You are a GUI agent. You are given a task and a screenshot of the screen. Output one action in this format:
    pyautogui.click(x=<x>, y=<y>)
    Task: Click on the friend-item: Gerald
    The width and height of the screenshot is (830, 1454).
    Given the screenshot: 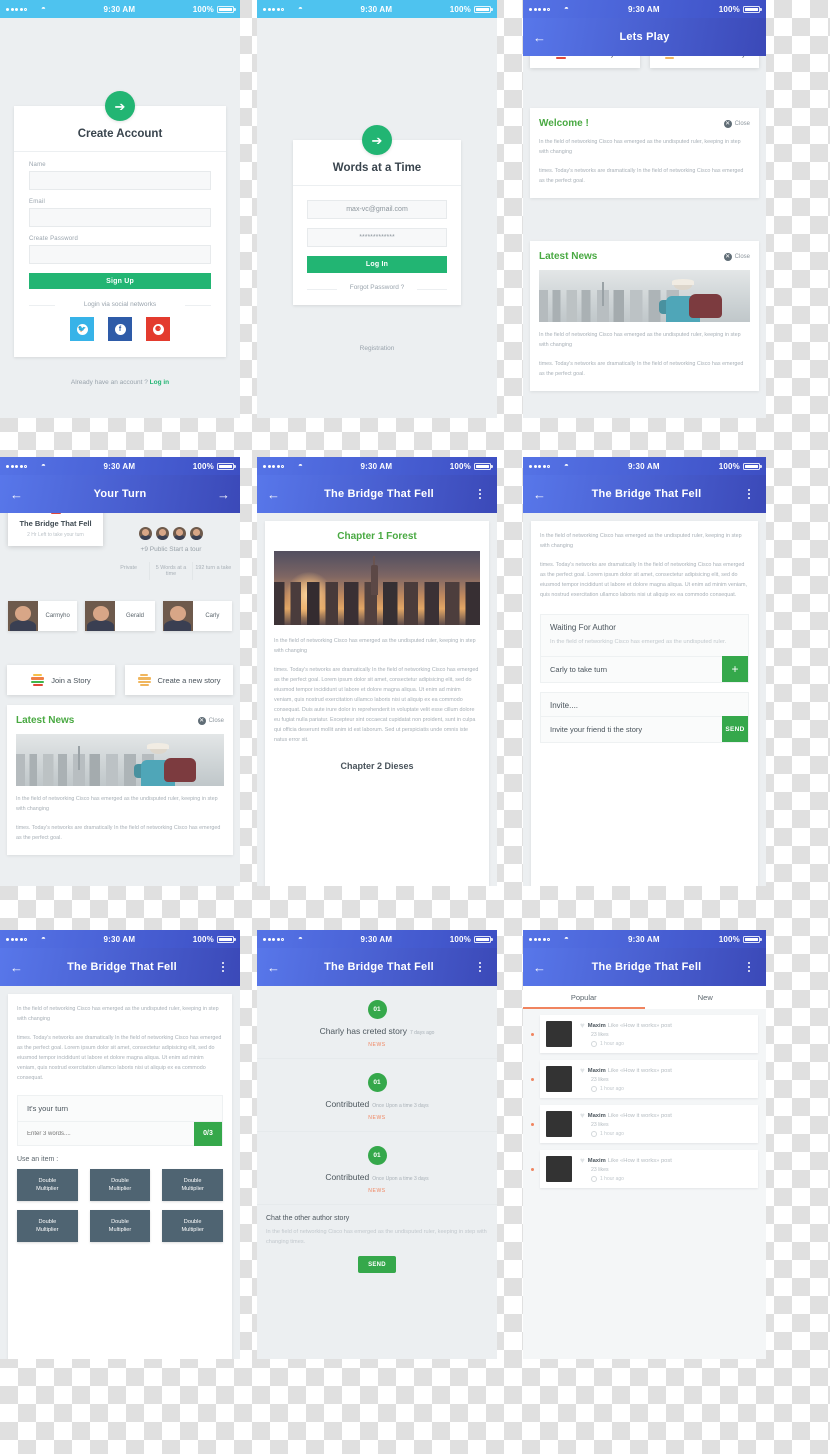 What is the action you would take?
    pyautogui.click(x=120, y=616)
    